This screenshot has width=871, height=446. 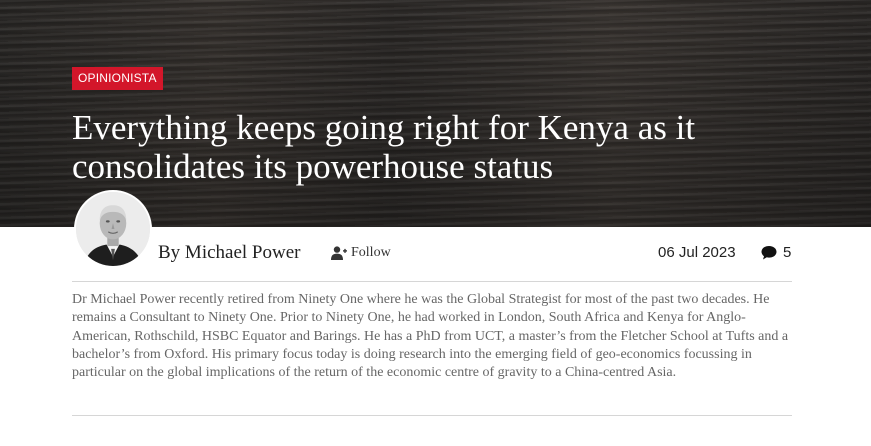 What do you see at coordinates (769, 253) in the screenshot?
I see `comment-bubble-icon` at bounding box center [769, 253].